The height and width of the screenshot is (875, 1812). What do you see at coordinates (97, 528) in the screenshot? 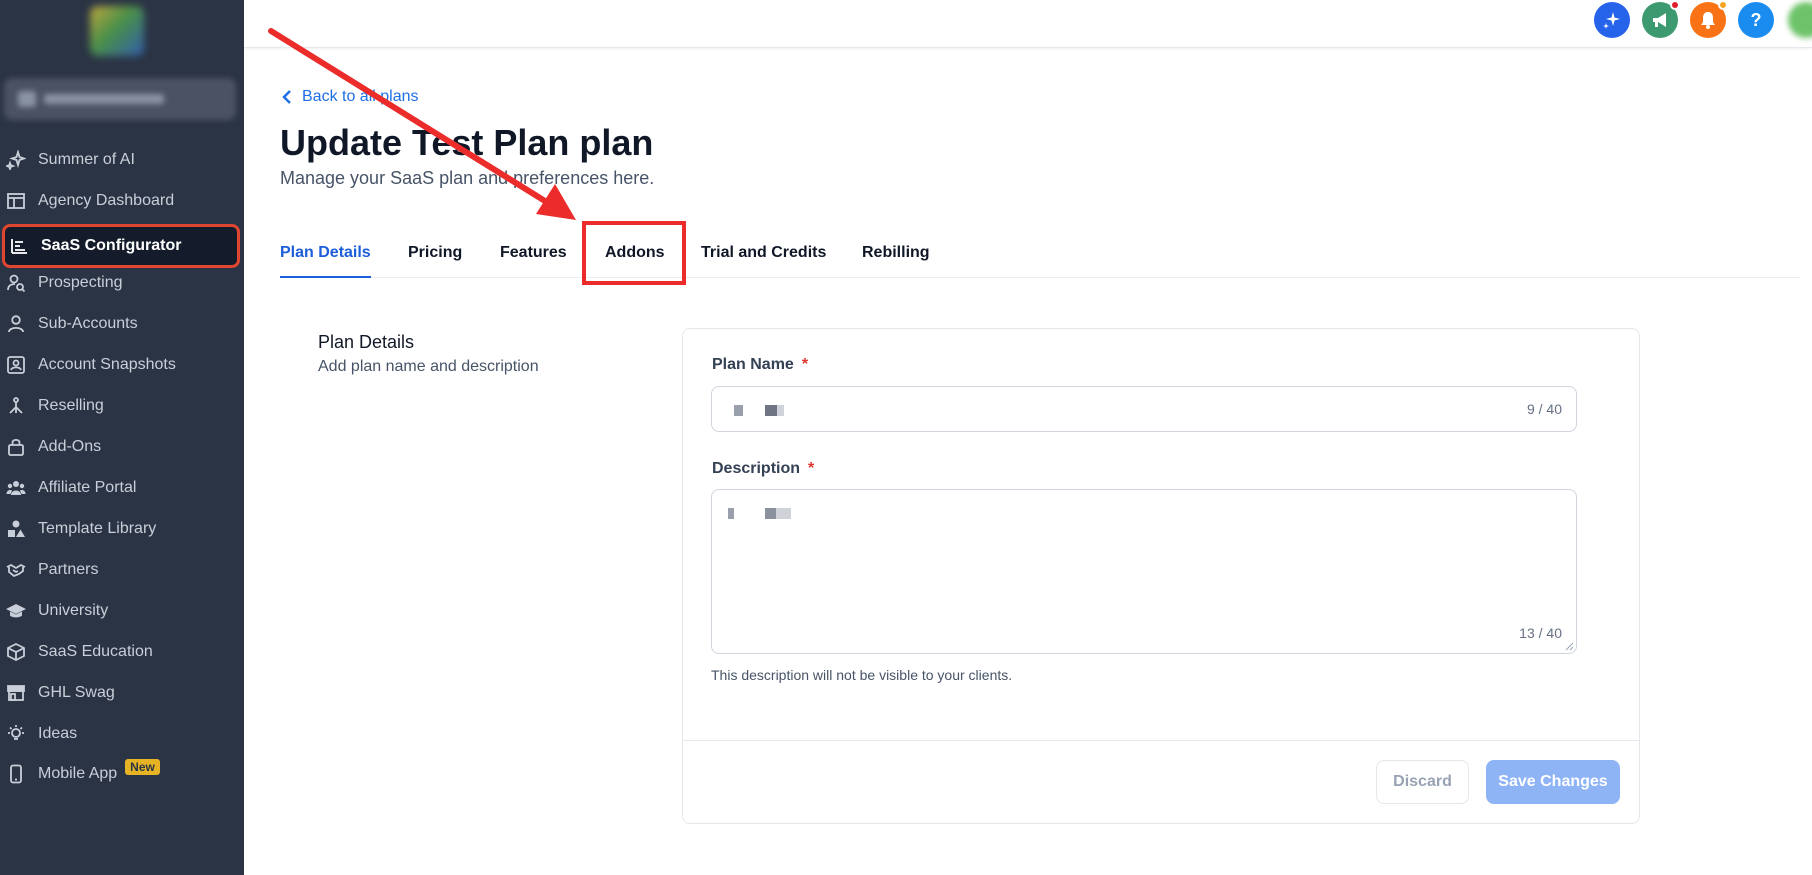
I see `sidebar-item-label: Template Library` at bounding box center [97, 528].